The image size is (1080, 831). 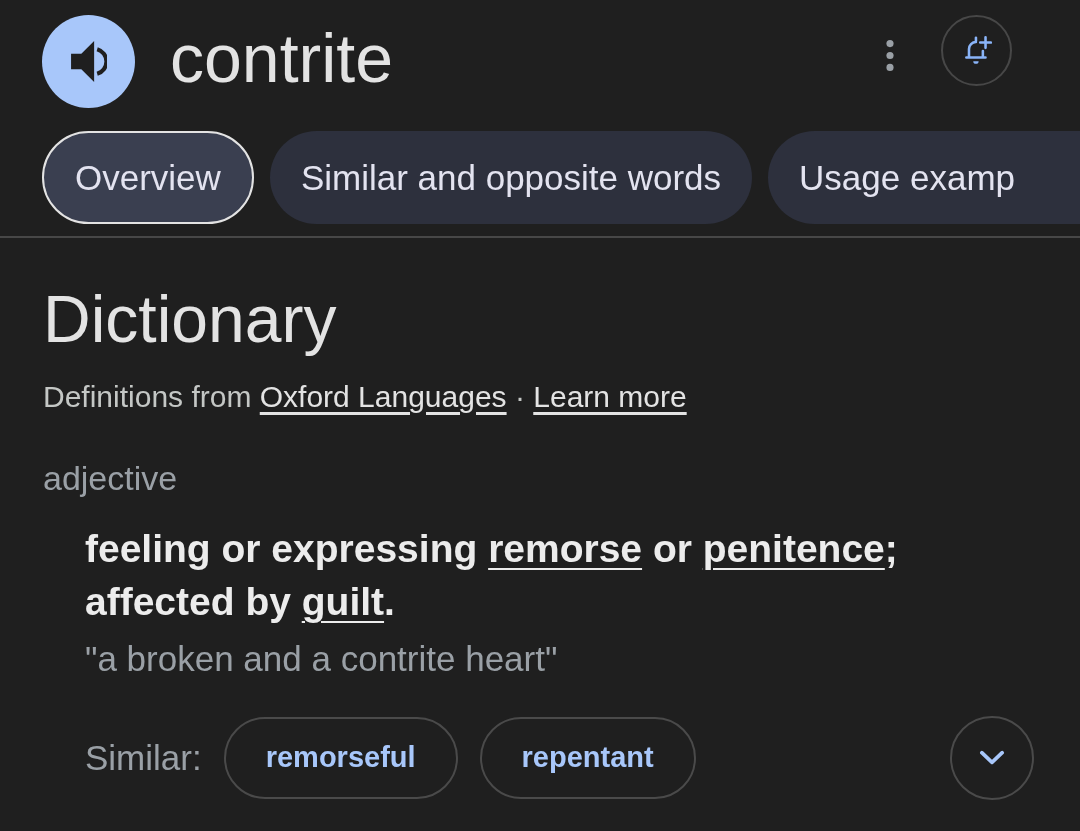 What do you see at coordinates (793, 549) in the screenshot?
I see `definition-link: penitence` at bounding box center [793, 549].